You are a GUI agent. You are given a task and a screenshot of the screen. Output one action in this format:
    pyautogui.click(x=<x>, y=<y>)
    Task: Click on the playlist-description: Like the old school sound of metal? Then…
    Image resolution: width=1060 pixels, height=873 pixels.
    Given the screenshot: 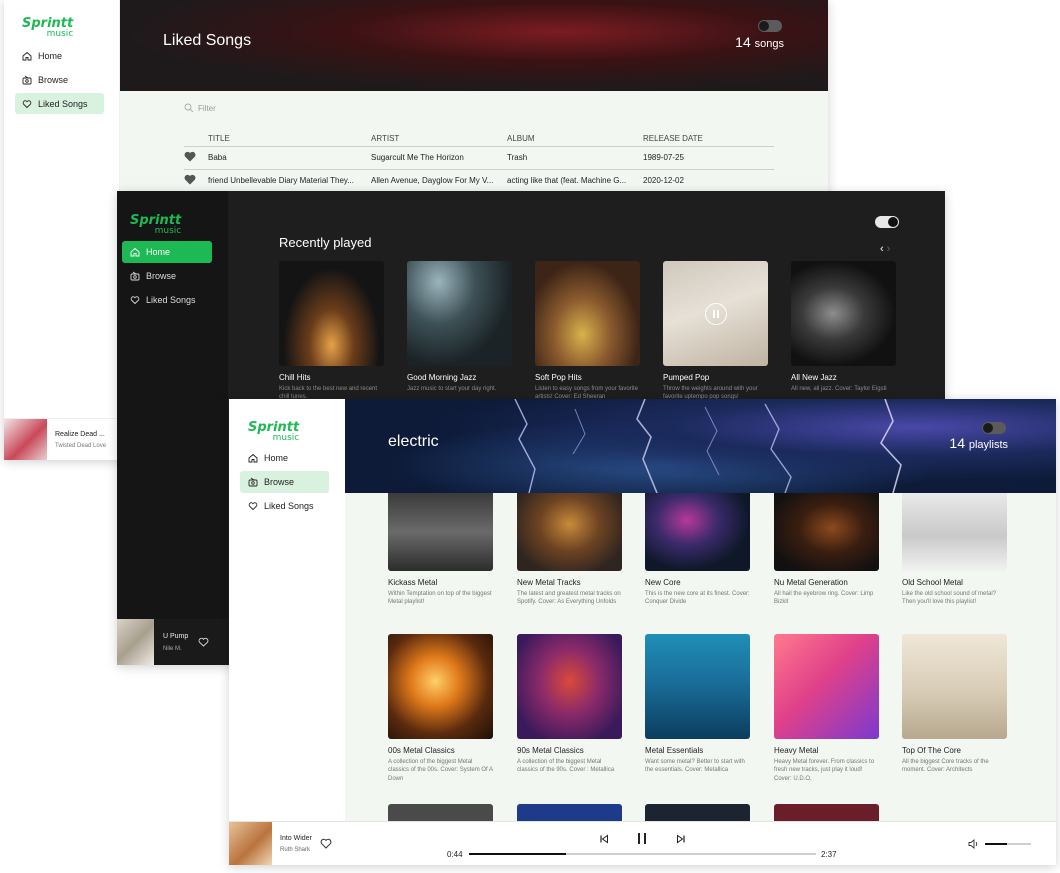 What is the action you would take?
    pyautogui.click(x=949, y=598)
    